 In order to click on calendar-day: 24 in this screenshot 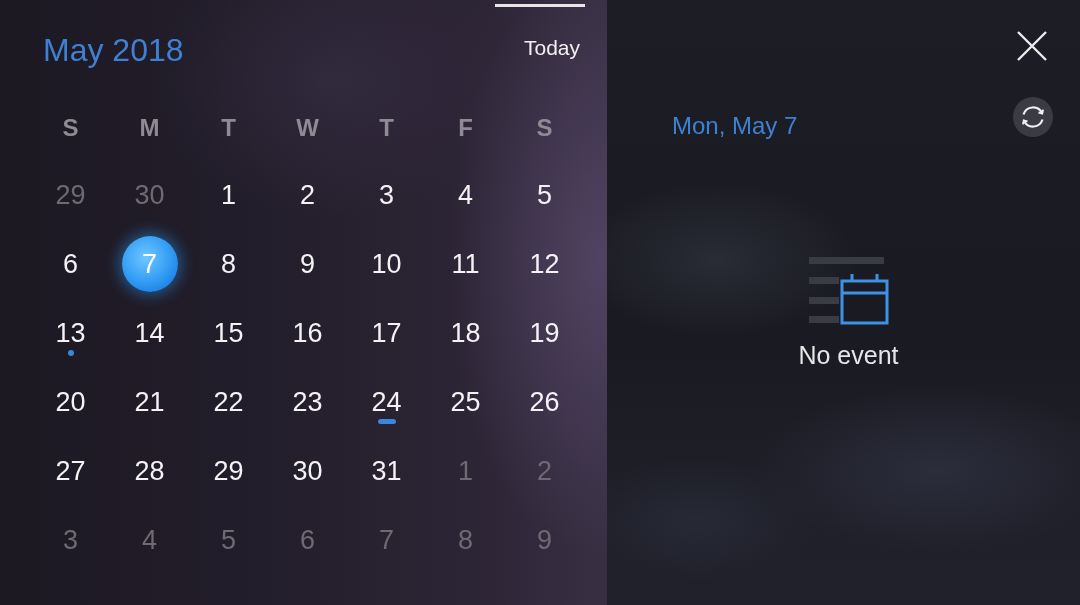, I will do `click(386, 401)`.